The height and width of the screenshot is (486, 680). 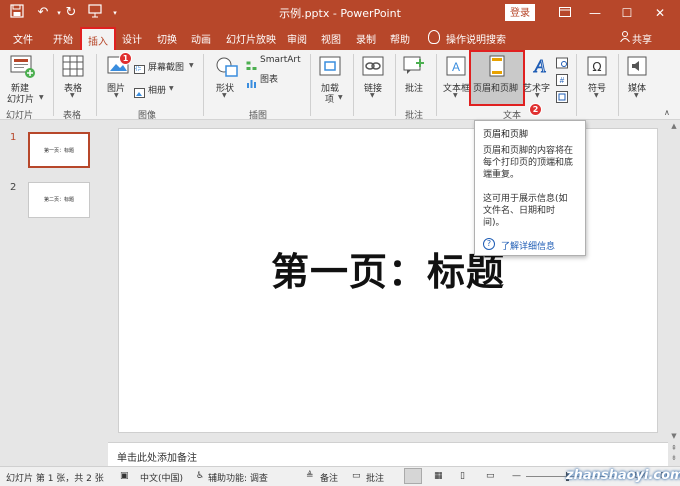 What do you see at coordinates (329, 477) in the screenshot?
I see `notes-toggle: 备注` at bounding box center [329, 477].